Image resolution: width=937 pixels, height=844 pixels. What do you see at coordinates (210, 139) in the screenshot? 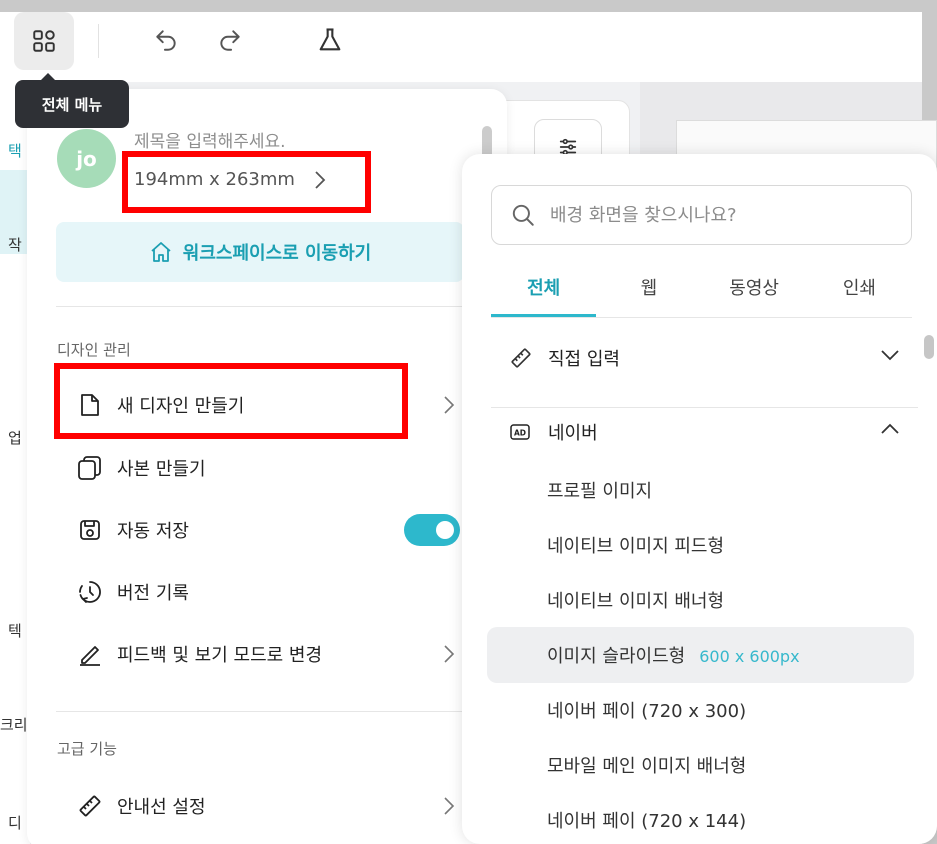
I see `document-title-input: 제목을 입력해주세요.` at bounding box center [210, 139].